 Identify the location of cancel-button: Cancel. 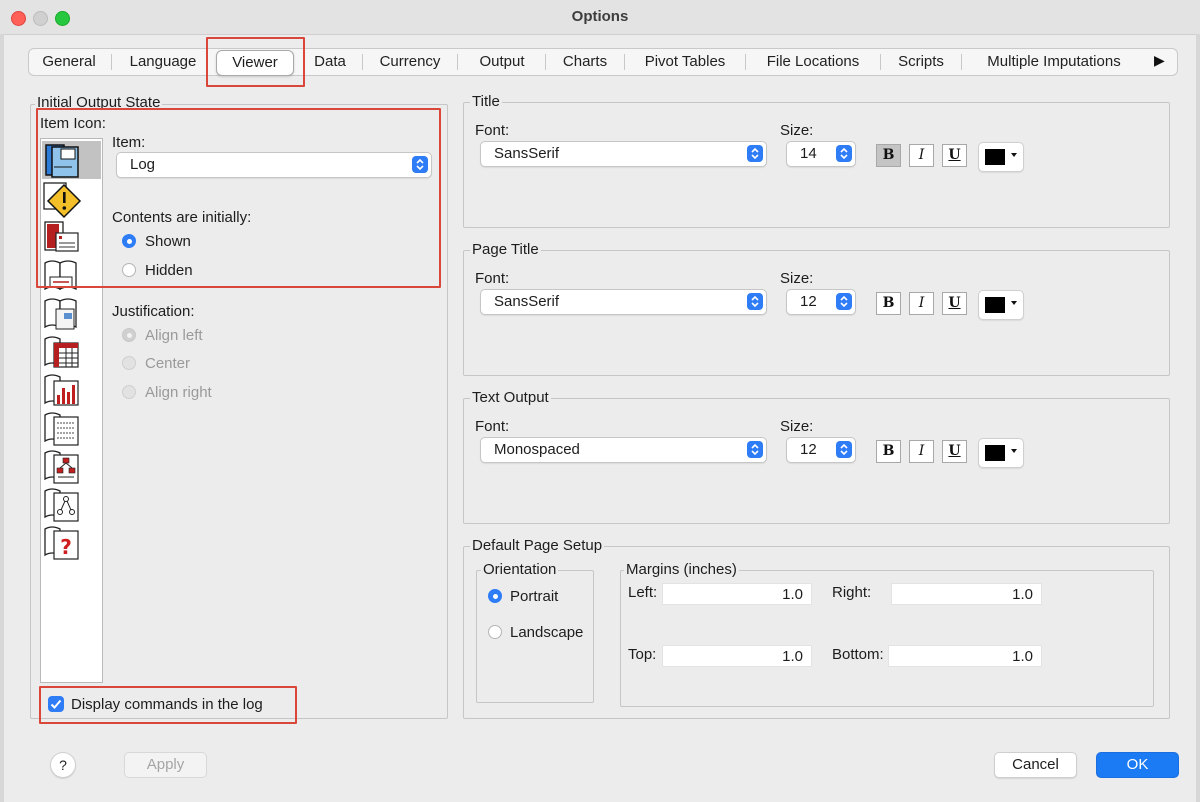
(1035, 765).